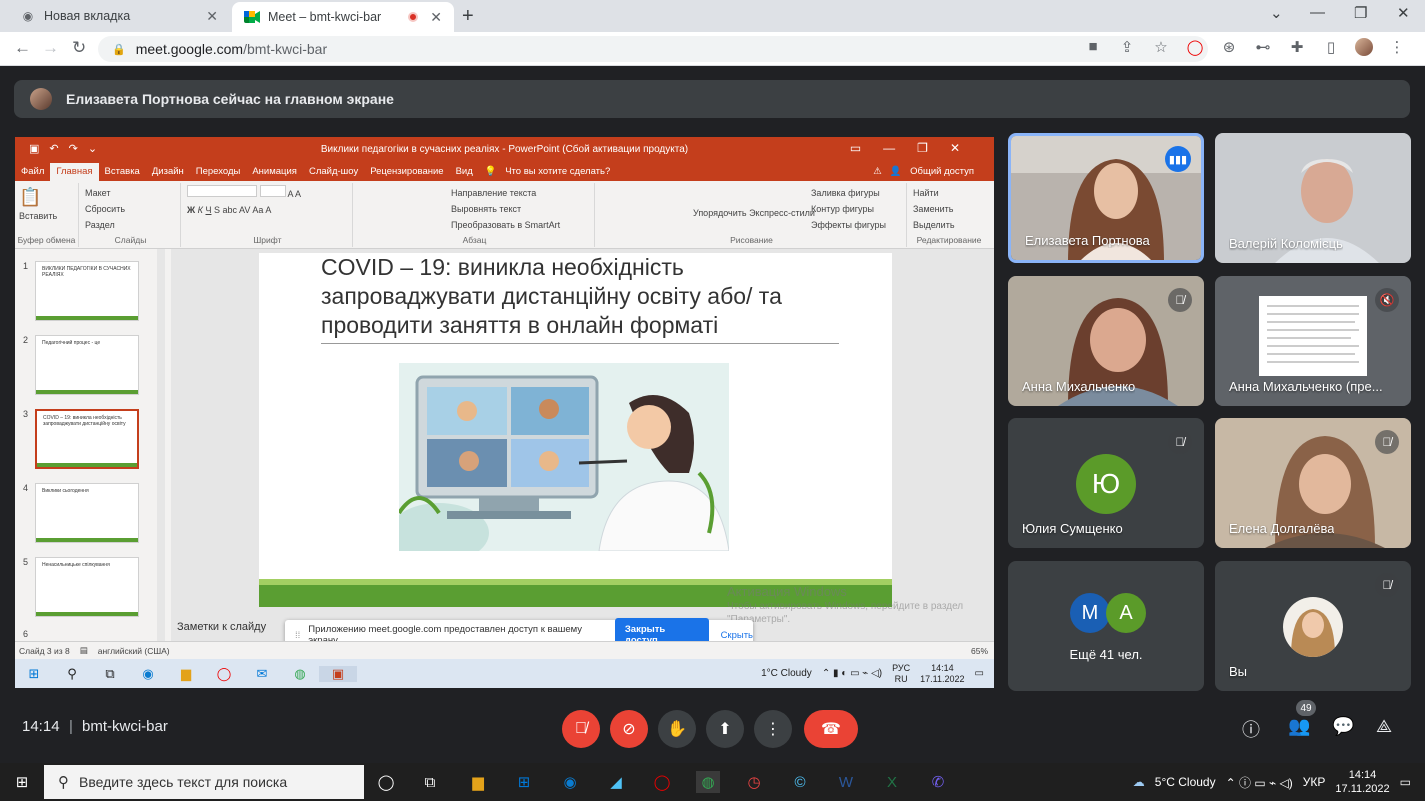  I want to click on mail-icon: ✉, so click(262, 674).